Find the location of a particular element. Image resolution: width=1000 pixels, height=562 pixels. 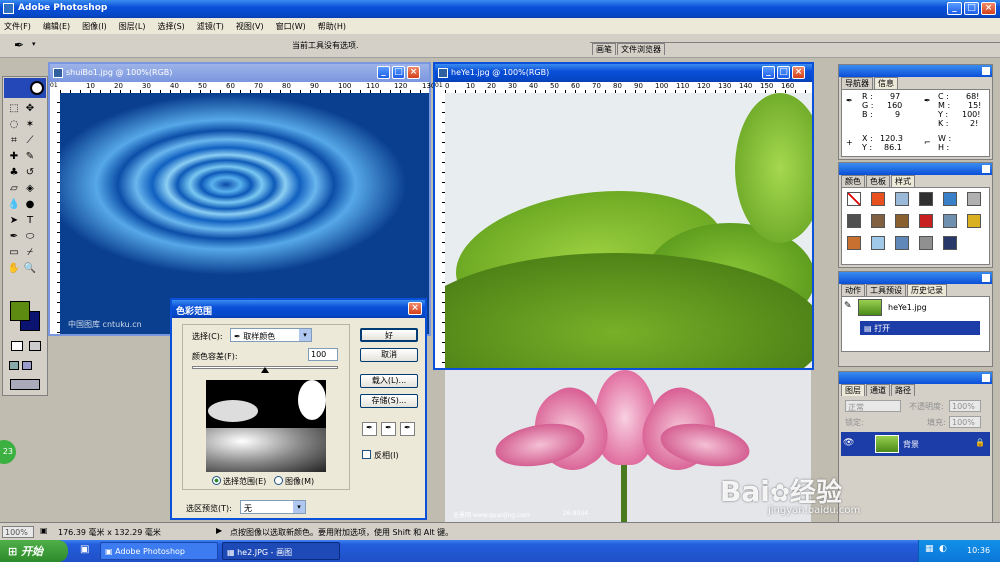

doc1-close-button: × is located at coordinates (413, 72).